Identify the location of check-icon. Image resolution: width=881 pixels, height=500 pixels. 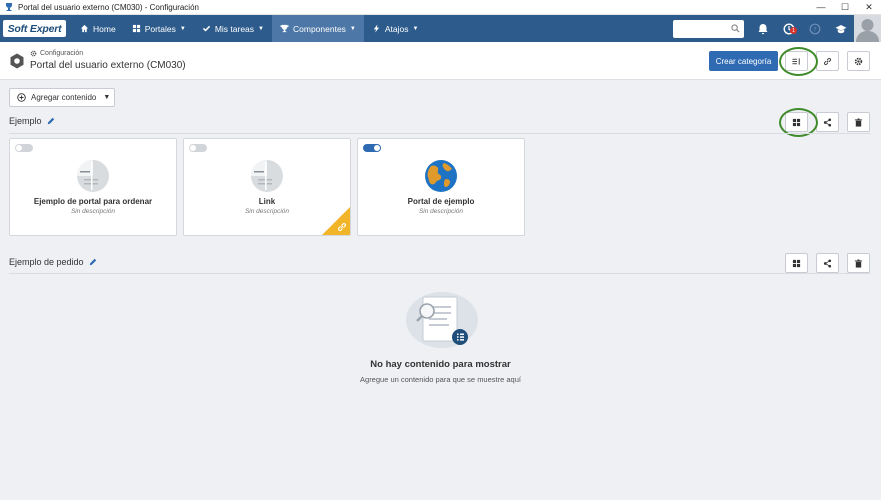
(206, 28).